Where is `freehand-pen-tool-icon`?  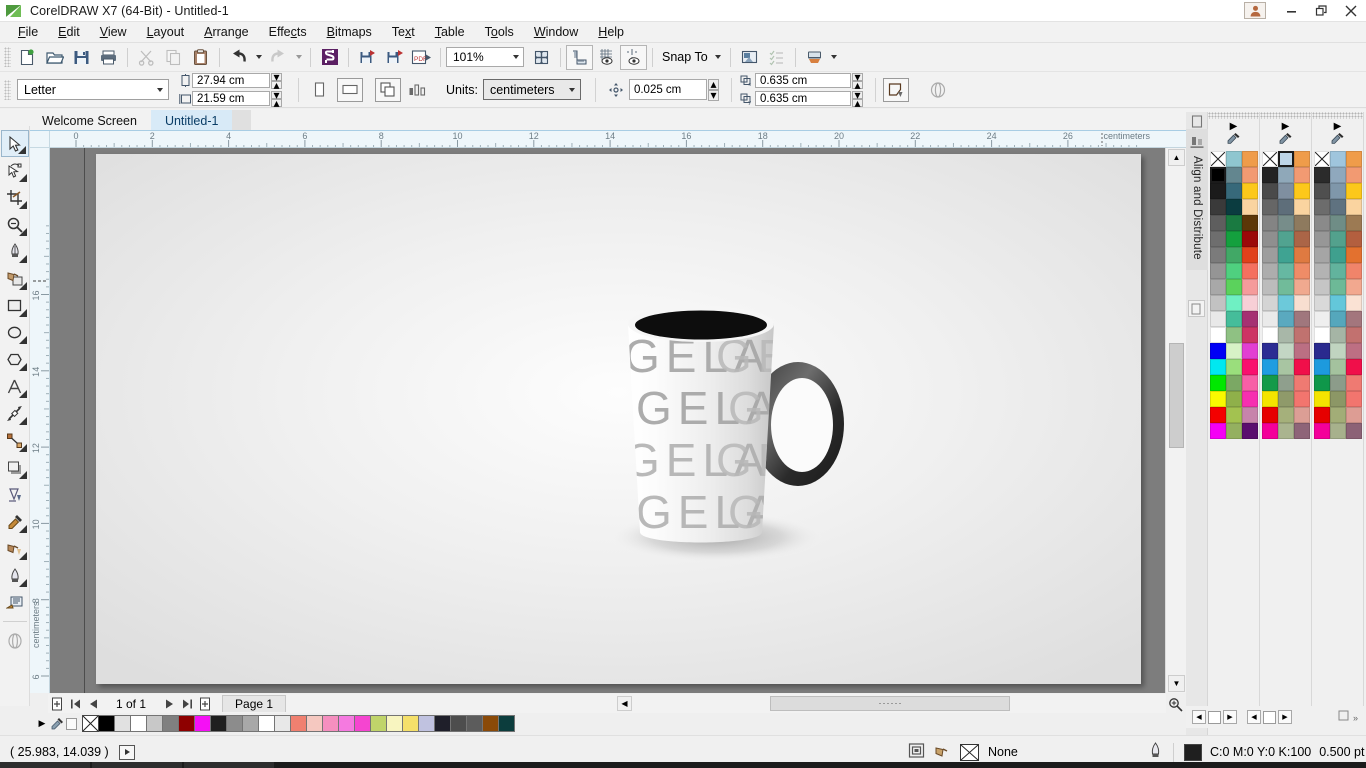
freehand-pen-tool-icon is located at coordinates (15, 251).